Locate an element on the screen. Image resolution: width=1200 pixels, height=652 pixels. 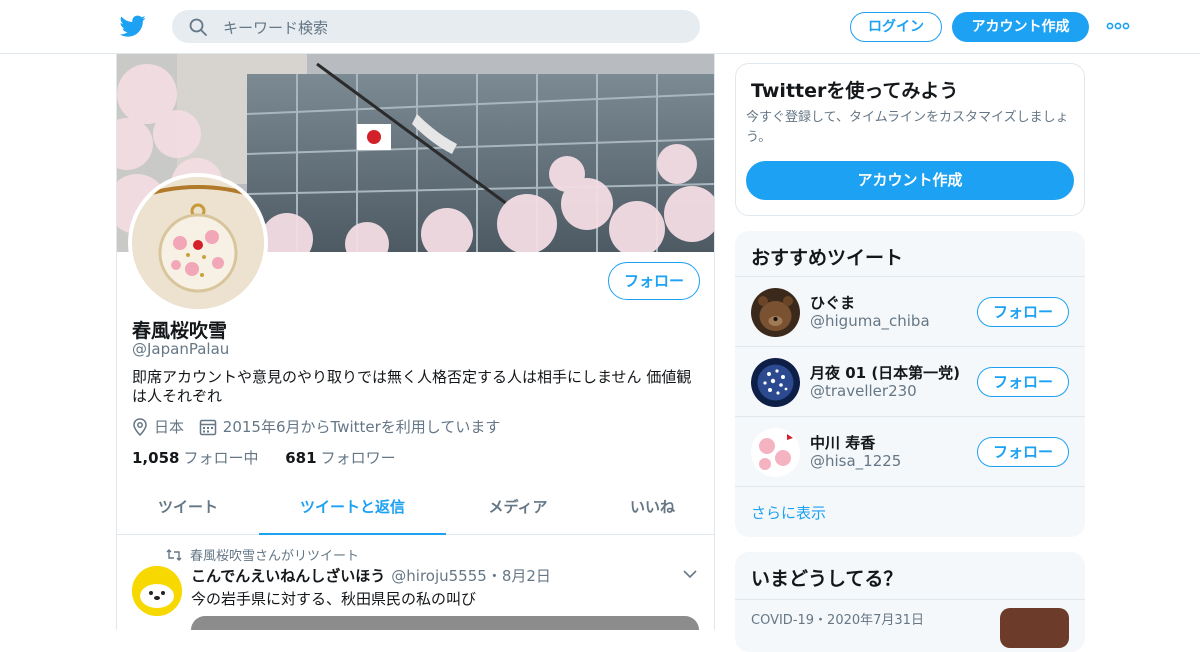
recommended-user: 月夜 01 (日本第一党) @traveller230 フォロー is located at coordinates (910, 381).